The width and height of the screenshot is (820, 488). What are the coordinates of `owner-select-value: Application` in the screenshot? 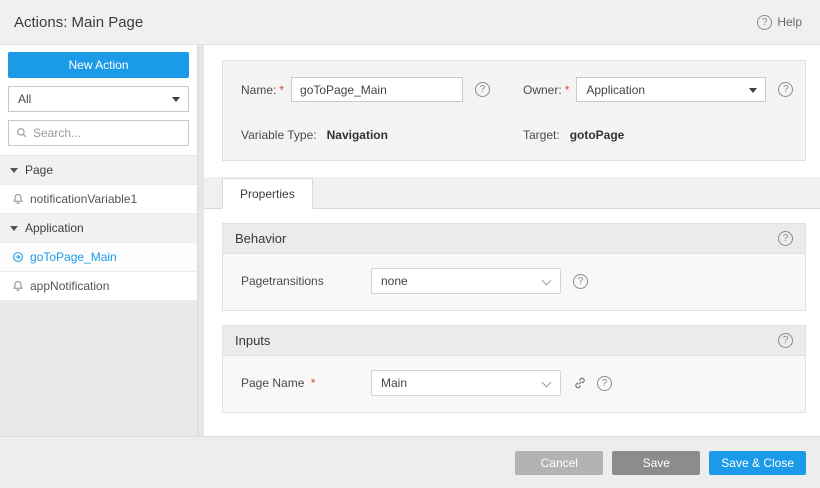 It's located at (616, 89).